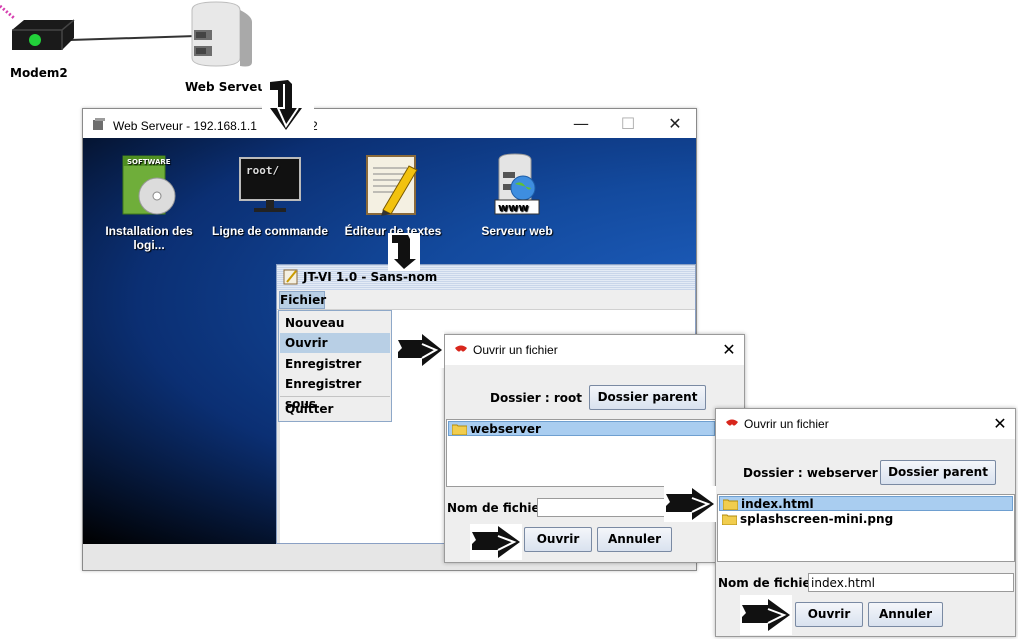 The height and width of the screenshot is (639, 1018). Describe the element at coordinates (270, 184) in the screenshot. I see `terminal-icon: root/` at that location.